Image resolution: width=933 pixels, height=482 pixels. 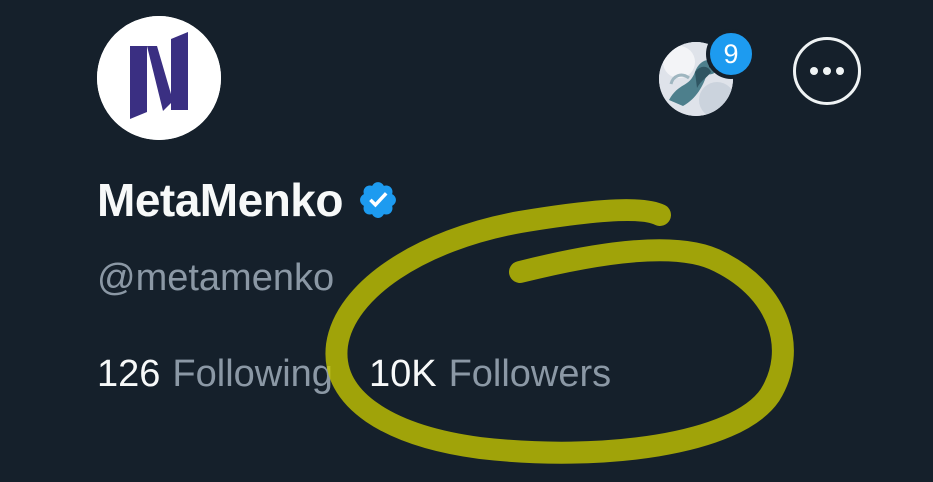 I want to click on followers-count: 10K, so click(x=402, y=374).